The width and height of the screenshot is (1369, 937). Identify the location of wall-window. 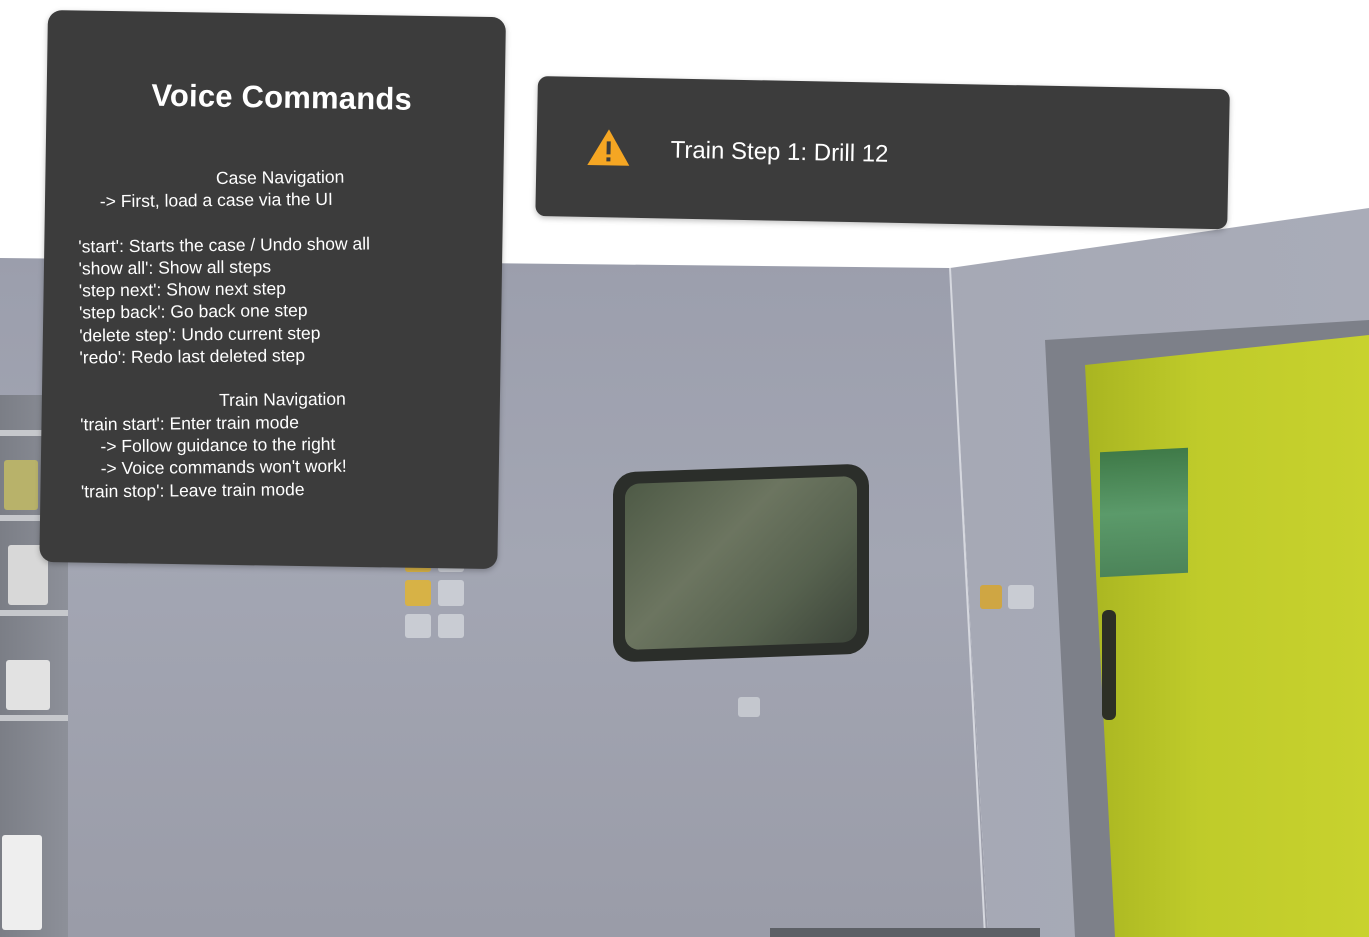
(741, 563).